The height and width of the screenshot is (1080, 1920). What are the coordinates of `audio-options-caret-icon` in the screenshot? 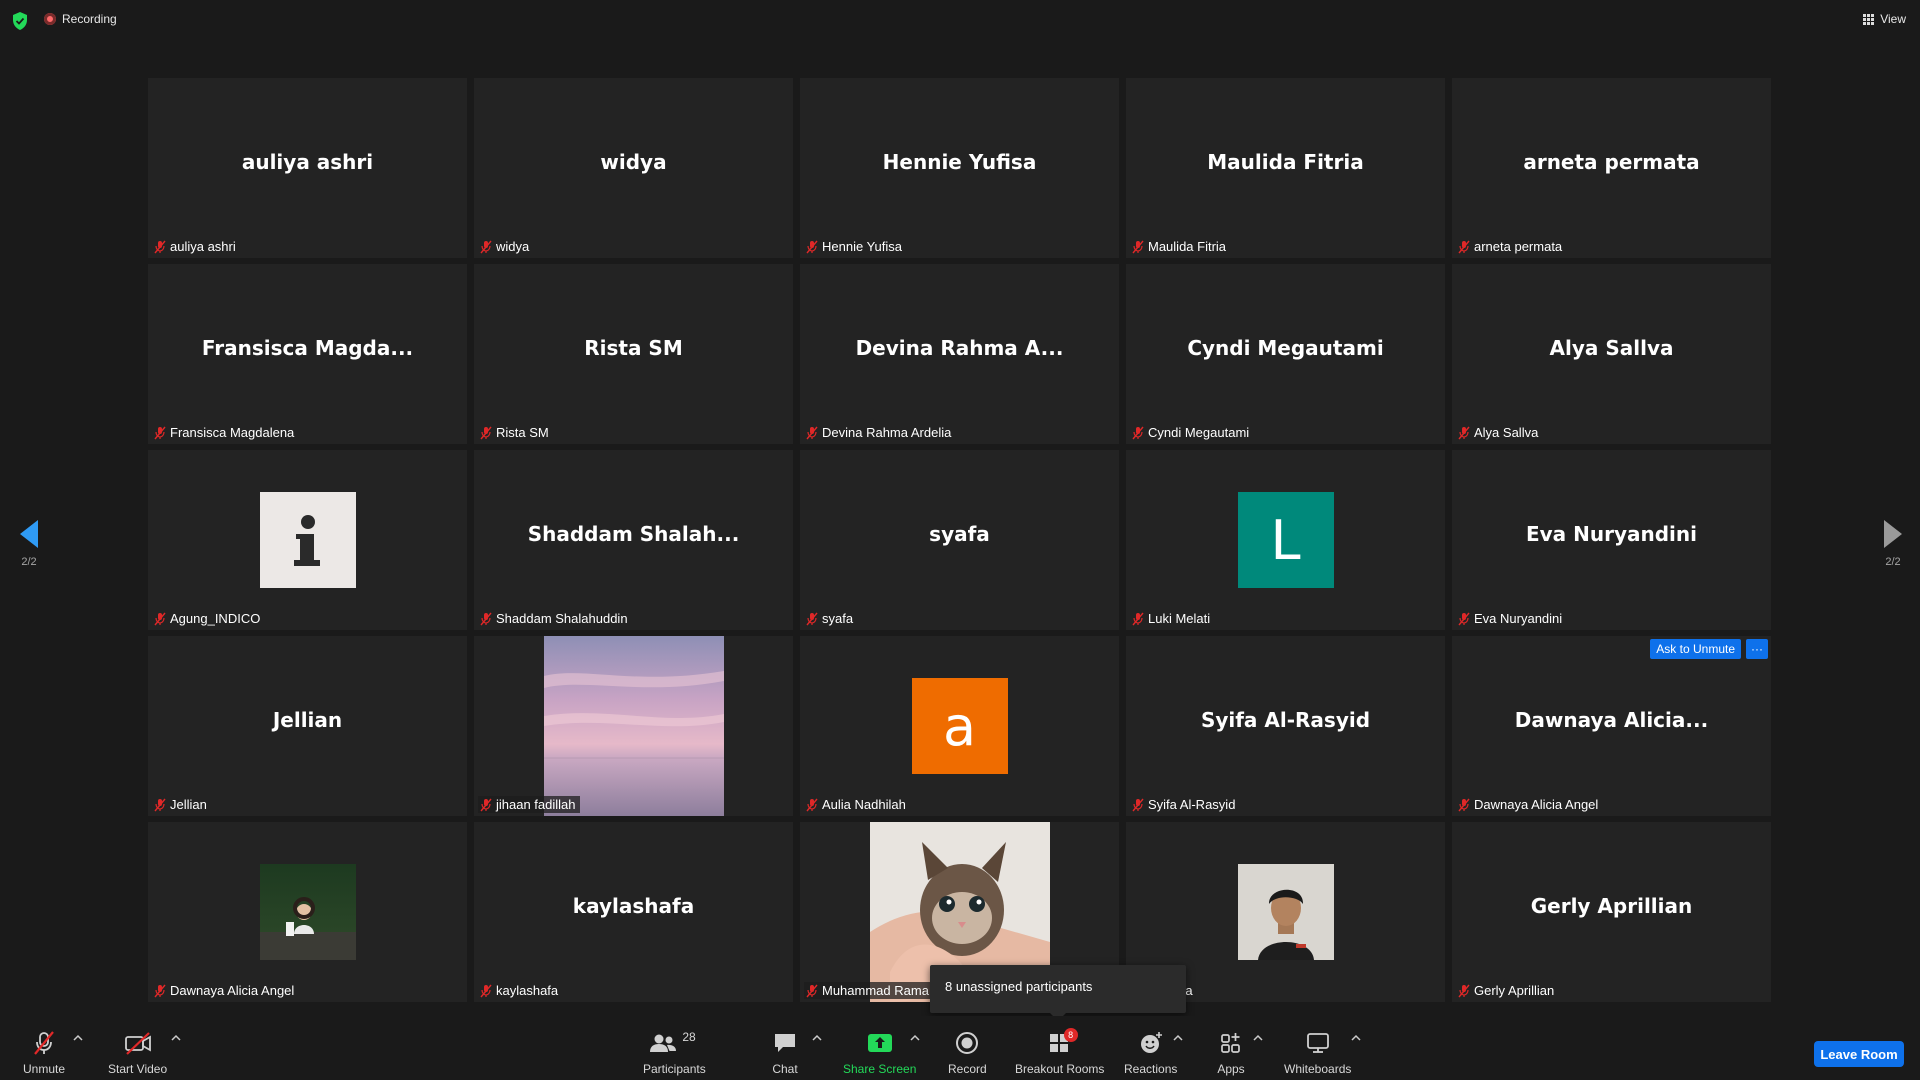 It's located at (78, 1038).